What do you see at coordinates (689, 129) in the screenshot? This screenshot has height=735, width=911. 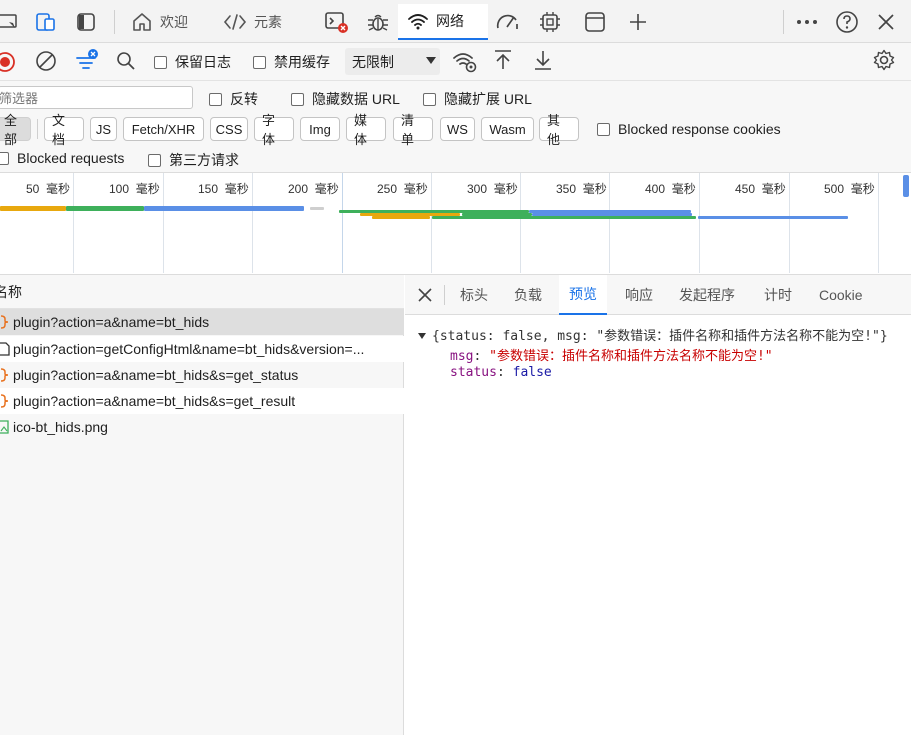 I see `blocked-response-cookies-checkbox: Blocked response cookies` at bounding box center [689, 129].